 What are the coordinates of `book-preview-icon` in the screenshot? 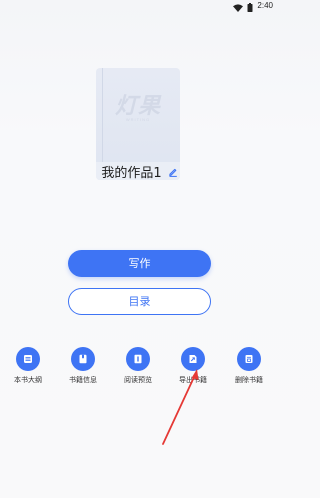 It's located at (138, 359).